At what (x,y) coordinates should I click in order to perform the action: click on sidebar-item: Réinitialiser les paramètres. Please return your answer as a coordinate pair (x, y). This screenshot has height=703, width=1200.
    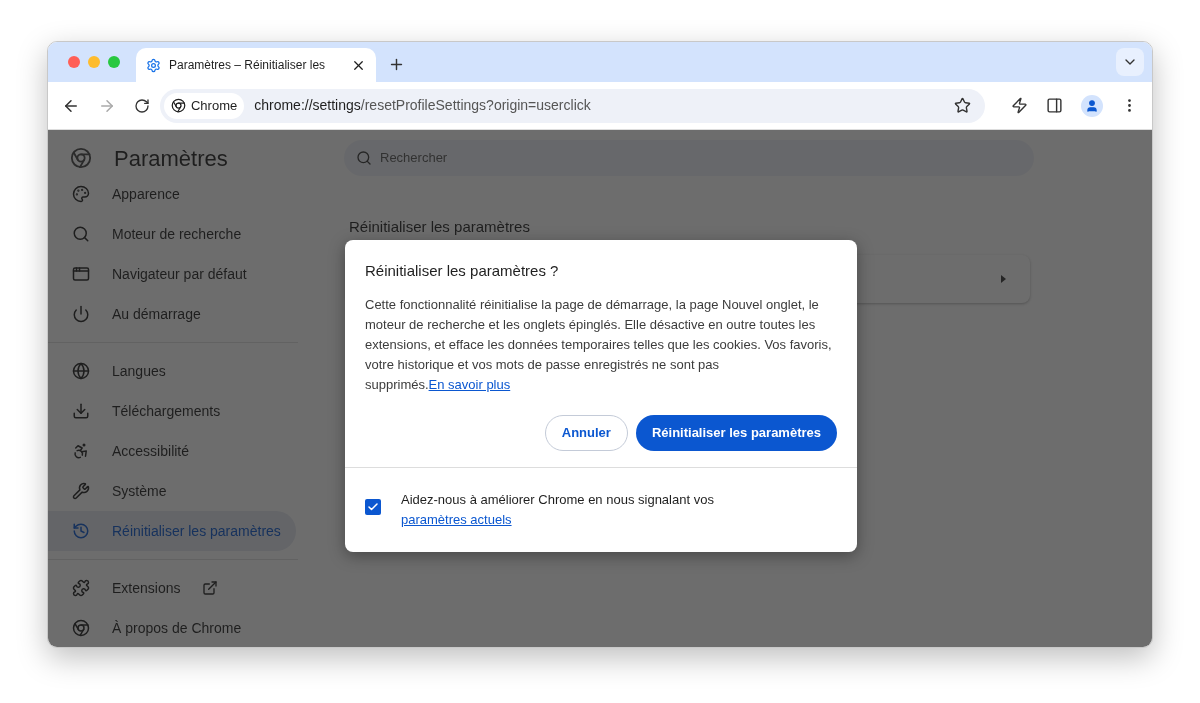
    Looking at the image, I should click on (172, 531).